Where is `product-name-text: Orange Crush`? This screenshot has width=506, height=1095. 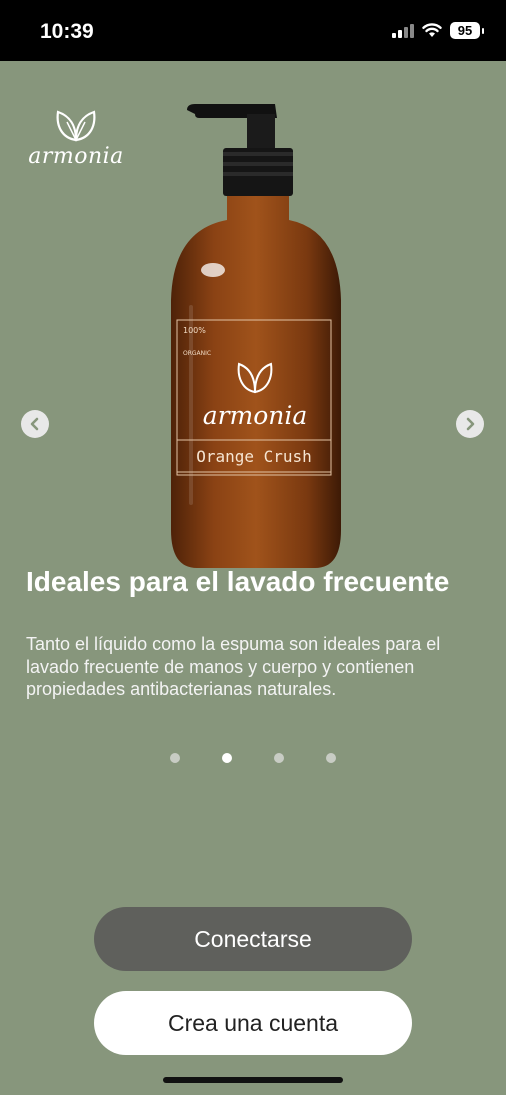
product-name-text: Orange Crush is located at coordinates (254, 456).